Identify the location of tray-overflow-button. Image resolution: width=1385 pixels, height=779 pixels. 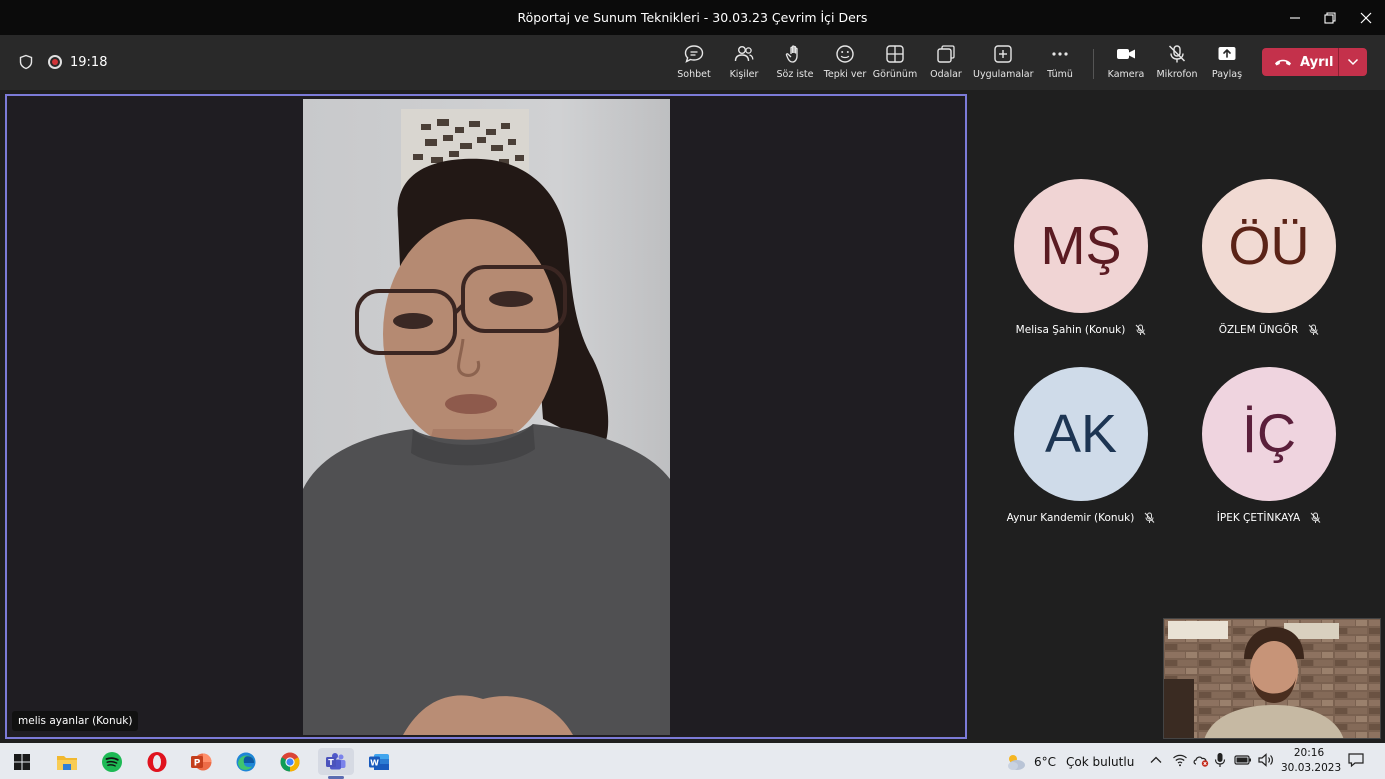
(1156, 761).